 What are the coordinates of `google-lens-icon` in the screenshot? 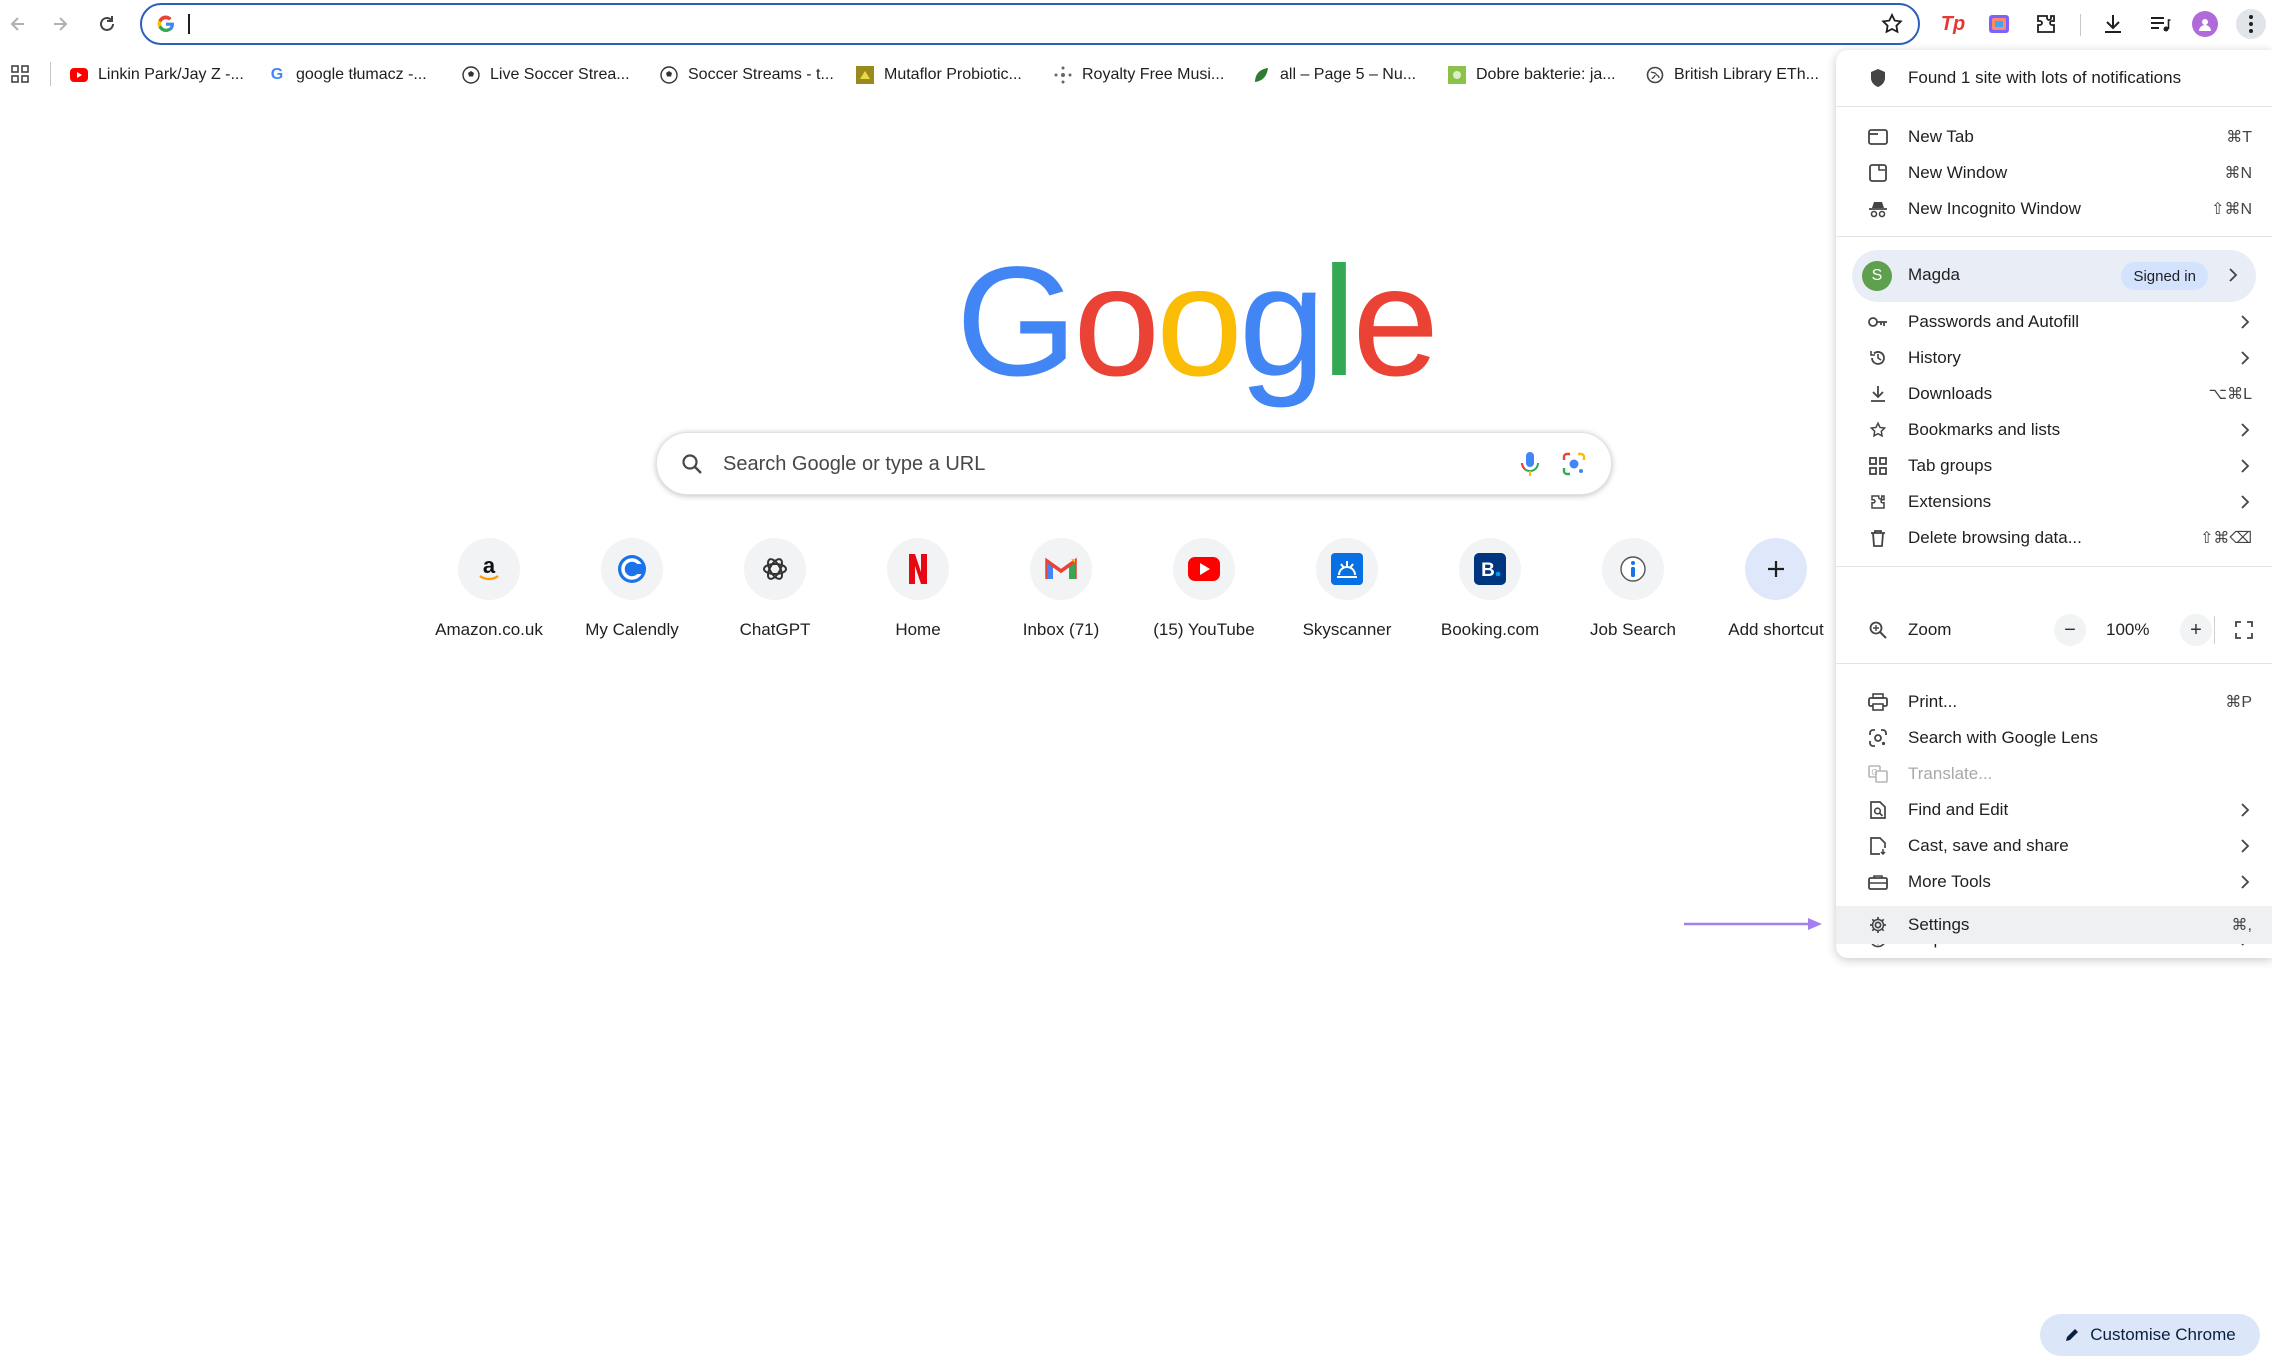 It's located at (1574, 466).